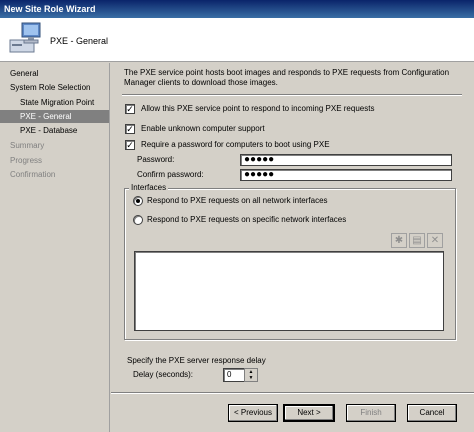  Describe the element at coordinates (54, 130) in the screenshot. I see `sidebar-item-pxe-database: PXE - Database` at that location.